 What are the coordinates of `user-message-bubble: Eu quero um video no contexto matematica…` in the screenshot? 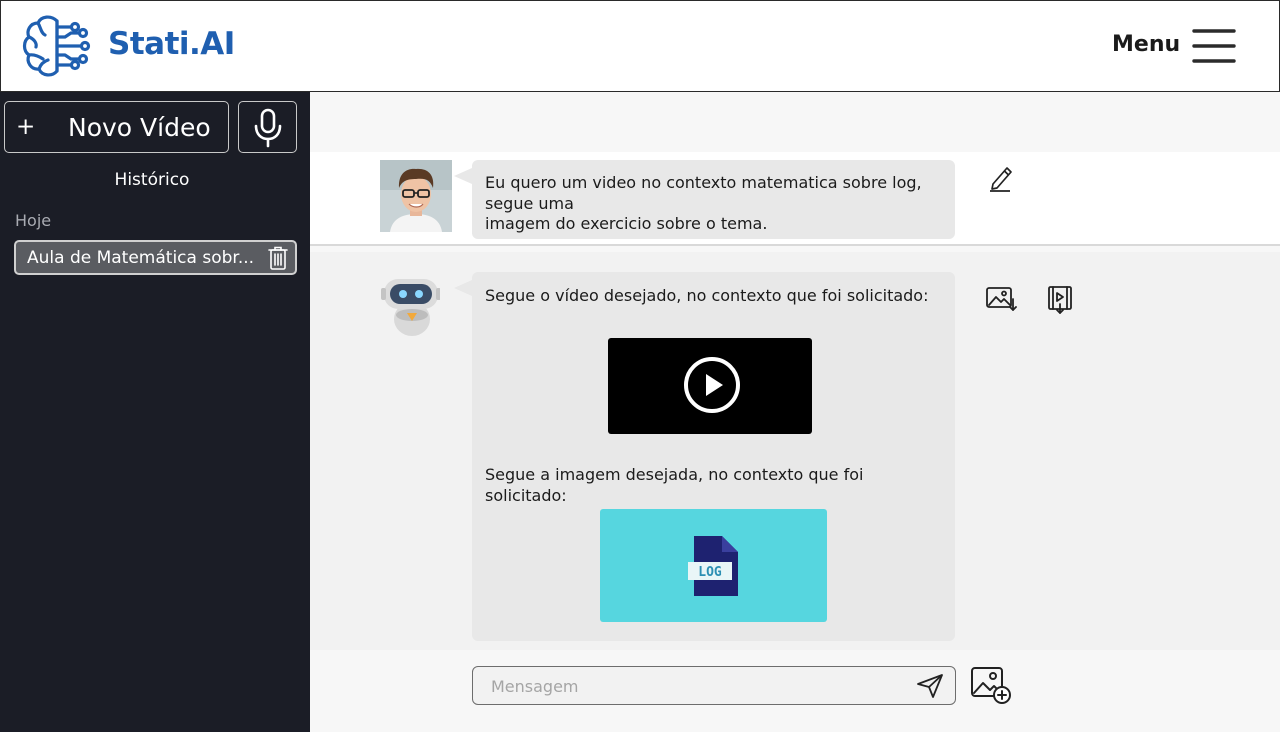 It's located at (704, 199).